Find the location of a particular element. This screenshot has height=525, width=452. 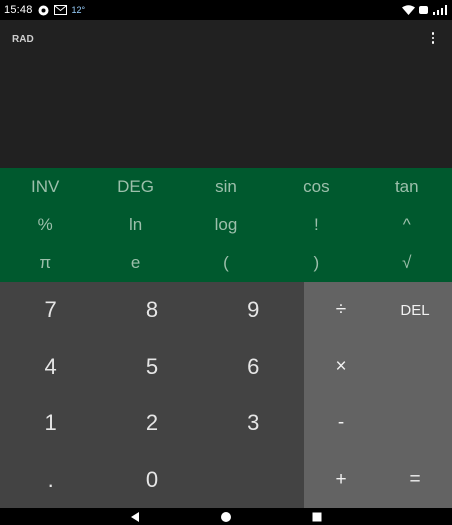

e-button: e is located at coordinates (135, 263).